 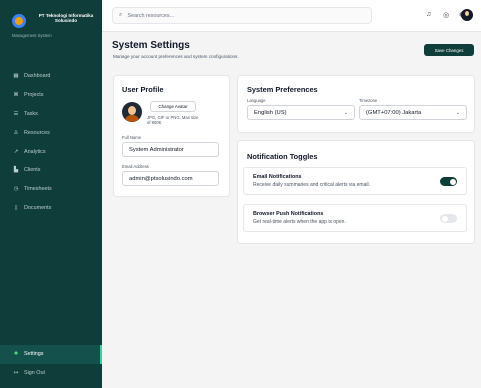 What do you see at coordinates (151, 45) in the screenshot?
I see `page-title: System Settings` at bounding box center [151, 45].